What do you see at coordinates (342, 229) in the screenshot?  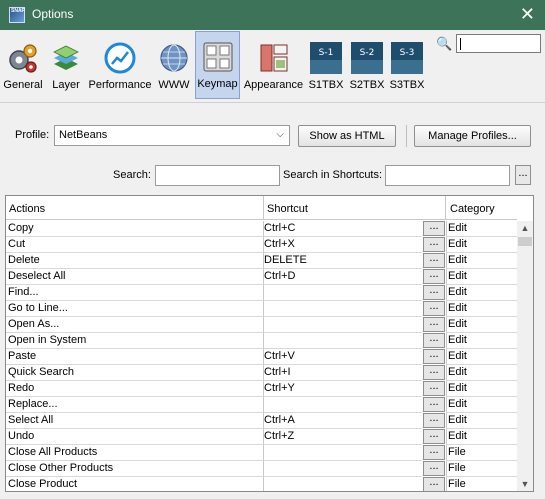 I see `shortcut-cell: Ctrl+C` at bounding box center [342, 229].